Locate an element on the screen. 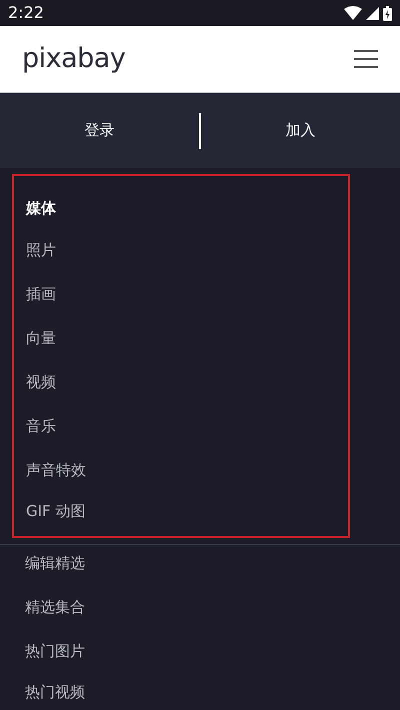 The image size is (400, 710). menu-item: 向量 is located at coordinates (41, 338).